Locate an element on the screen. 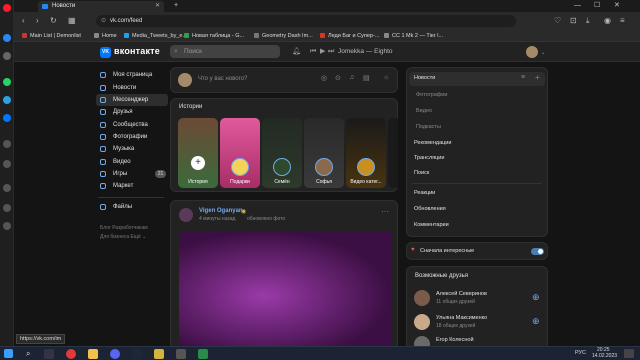 The width and height of the screenshot is (640, 360). camera-icon: ◎ is located at coordinates (324, 78).